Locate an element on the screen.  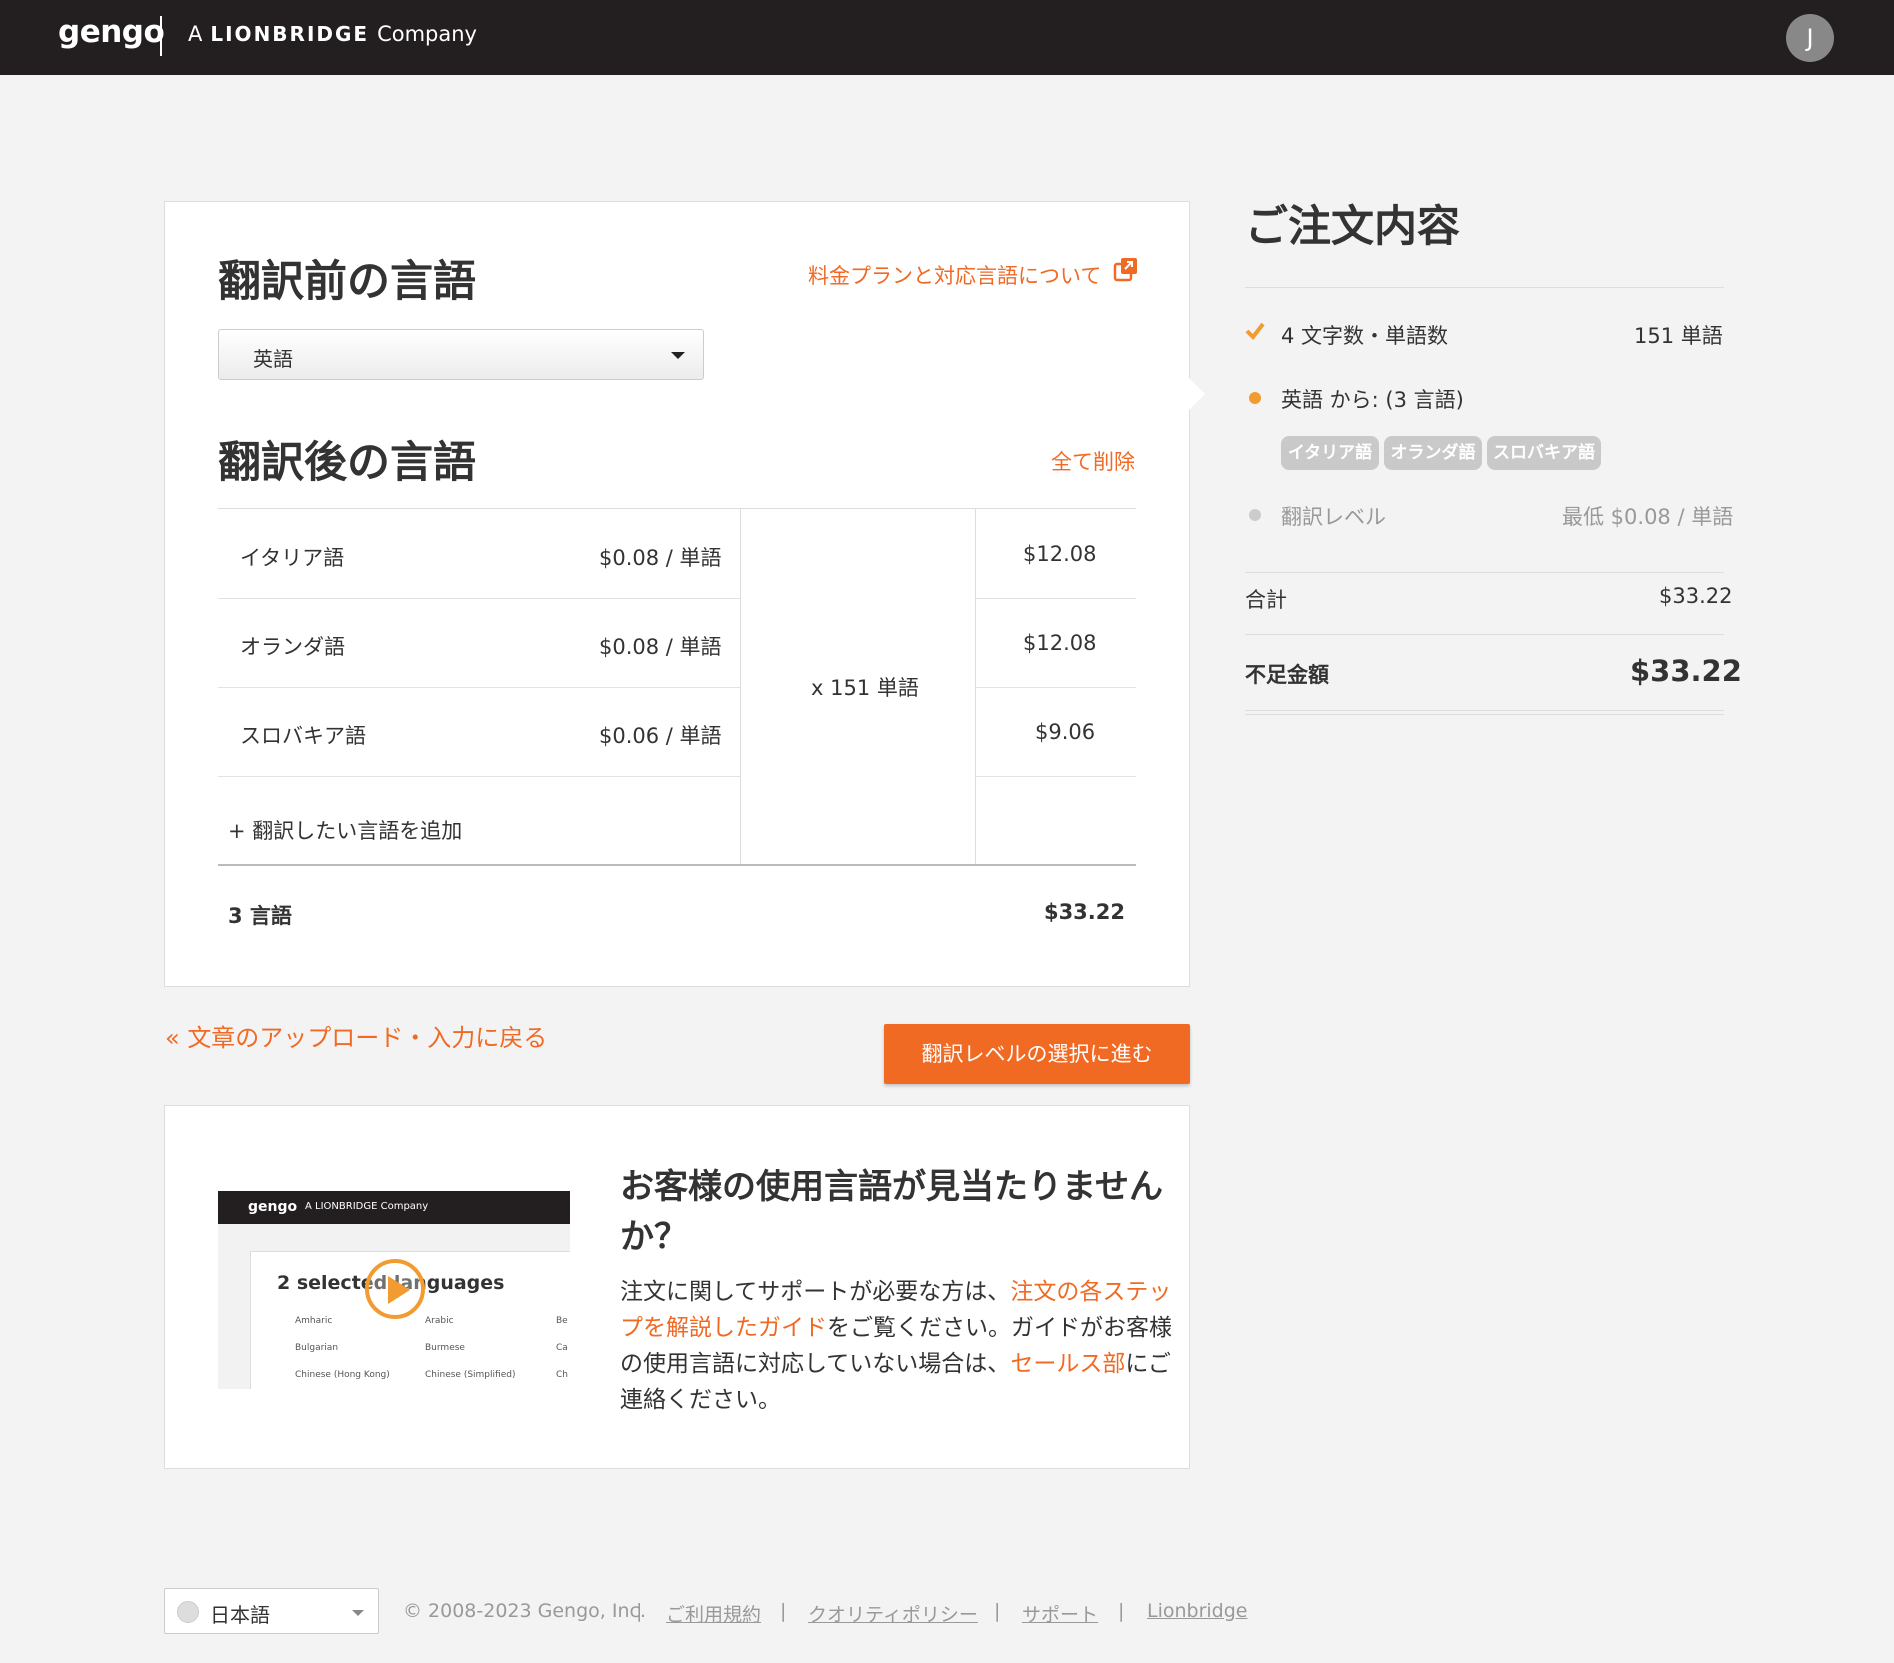
tagline-brand: LIONBRIDGE is located at coordinates (290, 34).